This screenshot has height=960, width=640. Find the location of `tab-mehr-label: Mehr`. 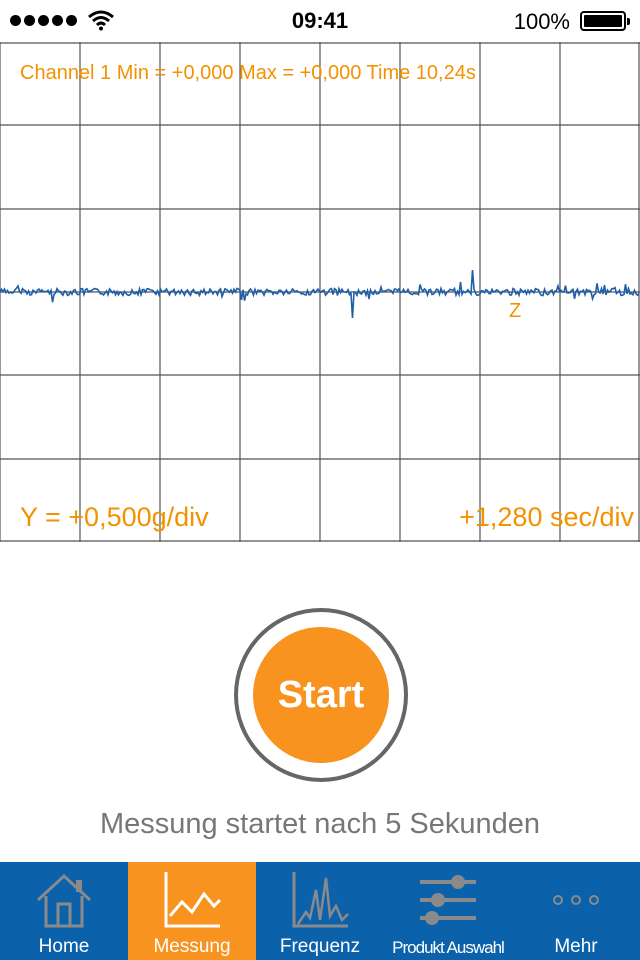

tab-mehr-label: Mehr is located at coordinates (576, 946).